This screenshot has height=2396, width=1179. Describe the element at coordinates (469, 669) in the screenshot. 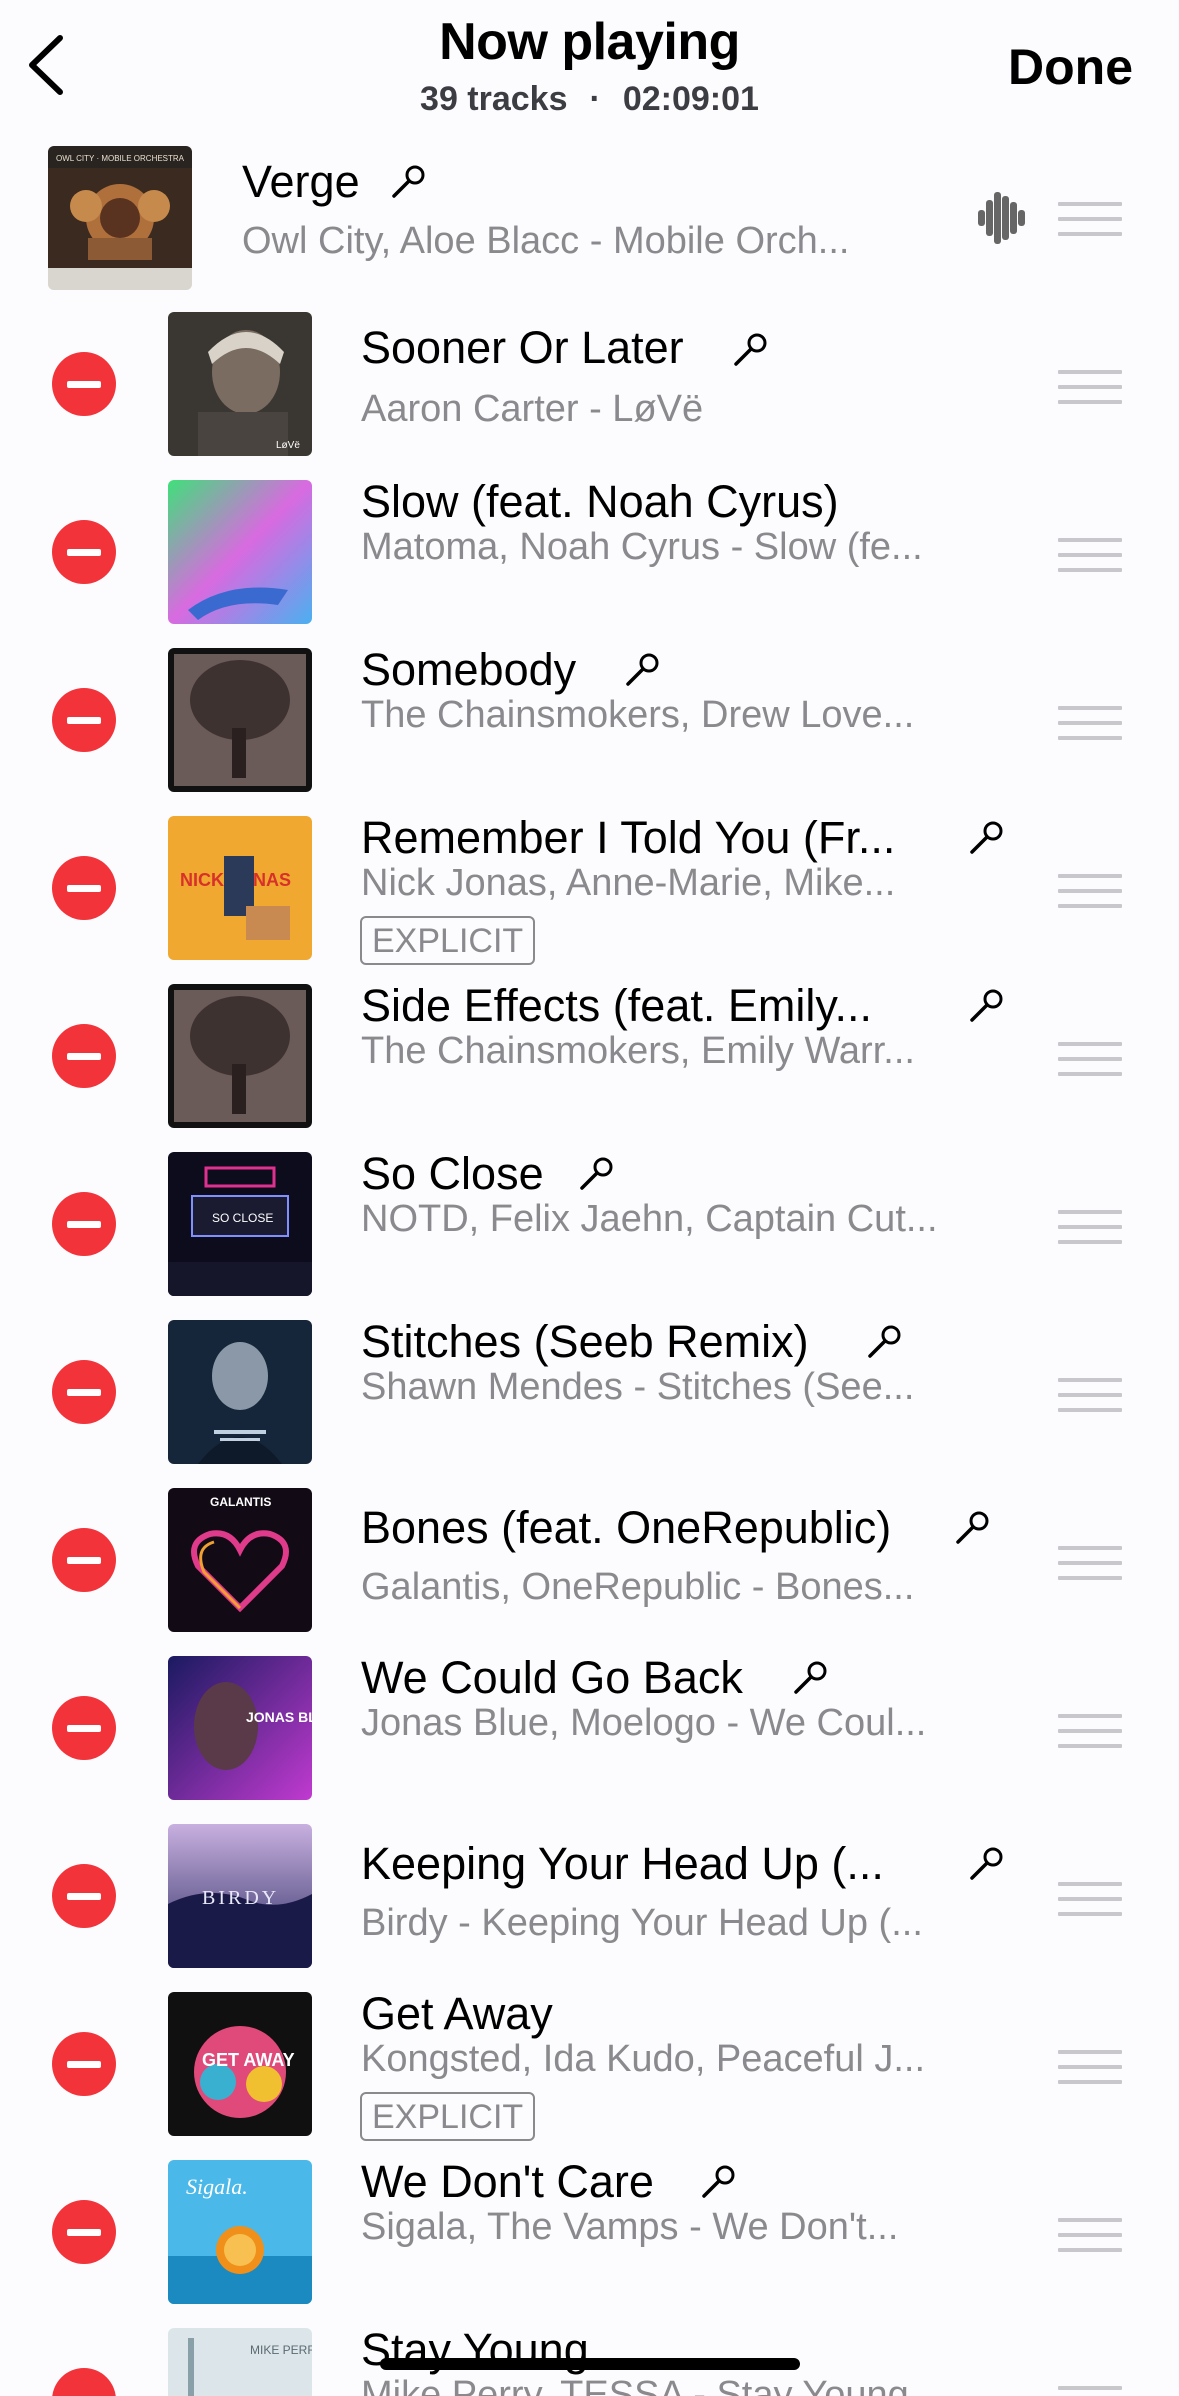

I see `track-title: Somebody` at that location.